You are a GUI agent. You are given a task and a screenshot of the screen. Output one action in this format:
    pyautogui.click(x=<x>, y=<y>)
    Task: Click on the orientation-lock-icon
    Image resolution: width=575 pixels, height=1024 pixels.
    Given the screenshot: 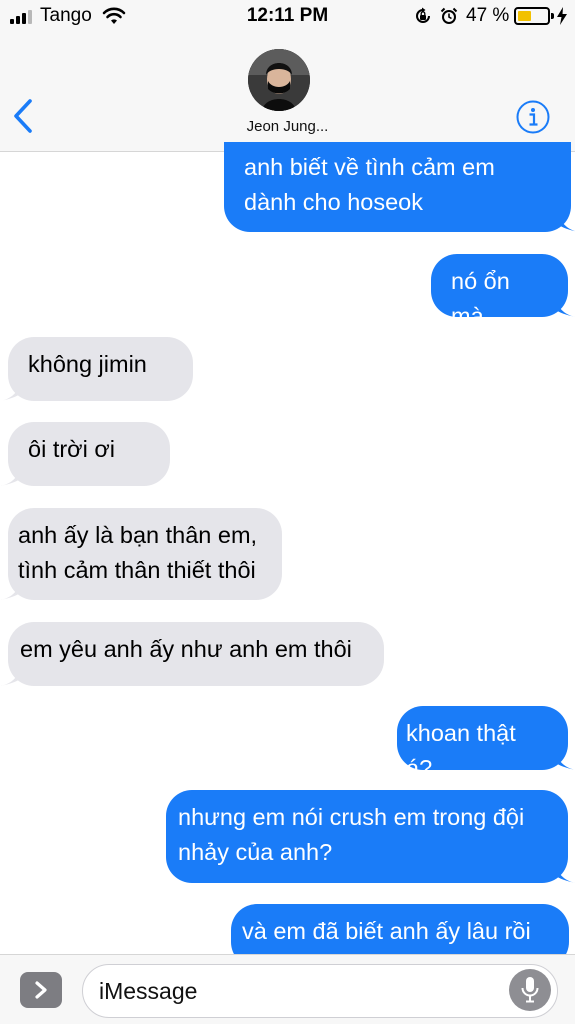 What is the action you would take?
    pyautogui.click(x=423, y=15)
    